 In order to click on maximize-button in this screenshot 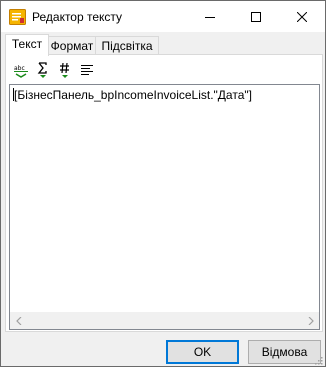, I will do `click(256, 16)`.